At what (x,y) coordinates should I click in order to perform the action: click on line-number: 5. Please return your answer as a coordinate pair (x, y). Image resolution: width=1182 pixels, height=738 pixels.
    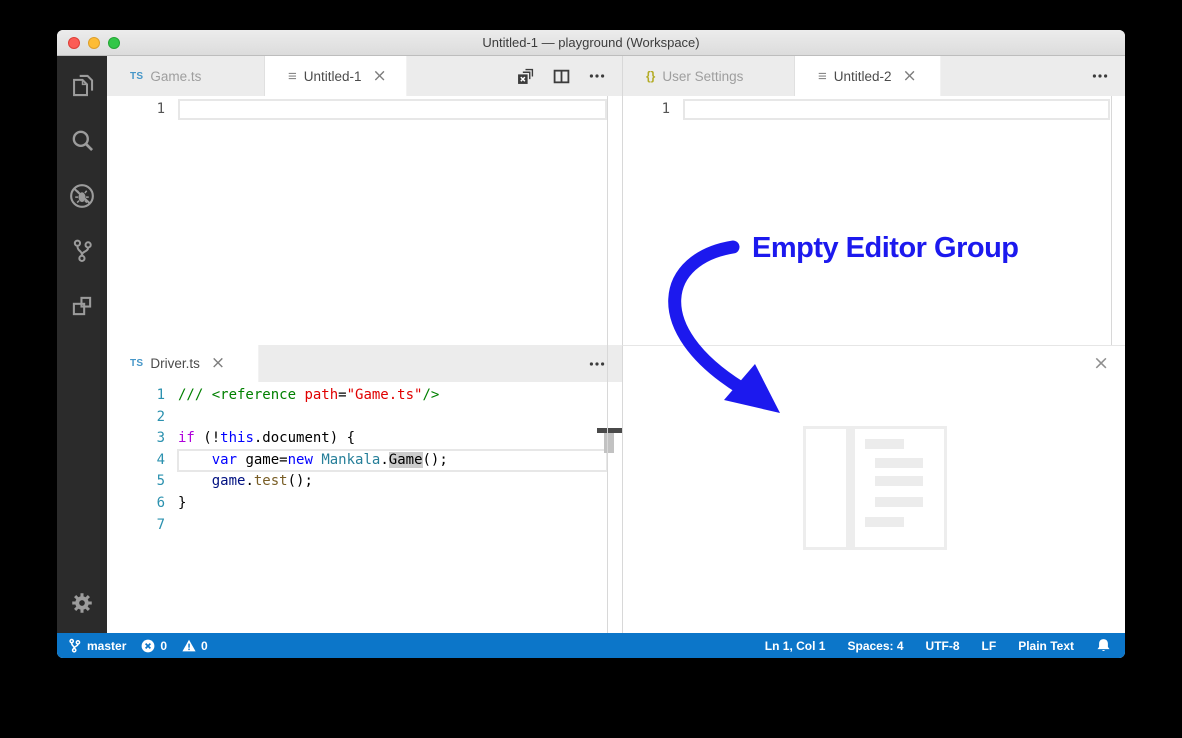
    Looking at the image, I should click on (160, 481).